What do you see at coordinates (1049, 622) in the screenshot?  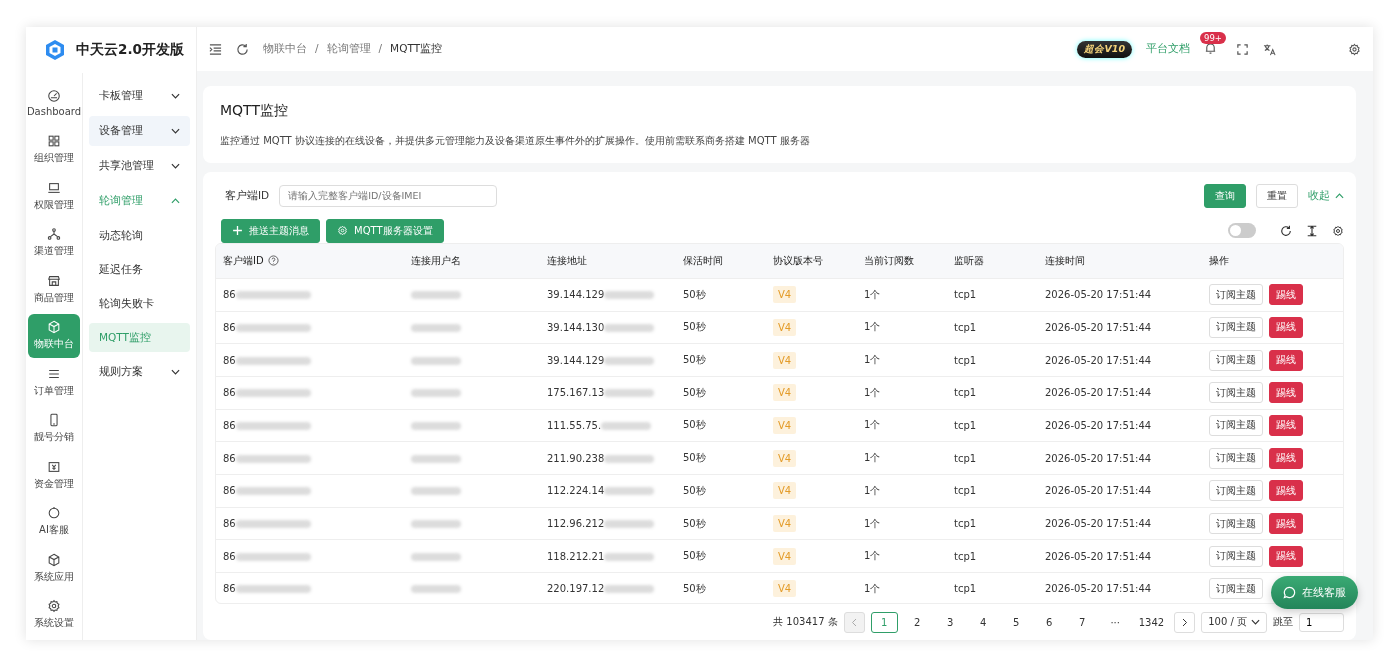 I see `page-button: 6` at bounding box center [1049, 622].